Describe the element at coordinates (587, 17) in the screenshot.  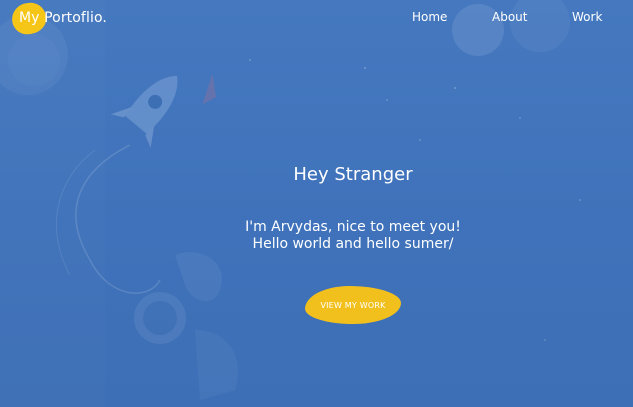
I see `nav-work-link: Work` at that location.